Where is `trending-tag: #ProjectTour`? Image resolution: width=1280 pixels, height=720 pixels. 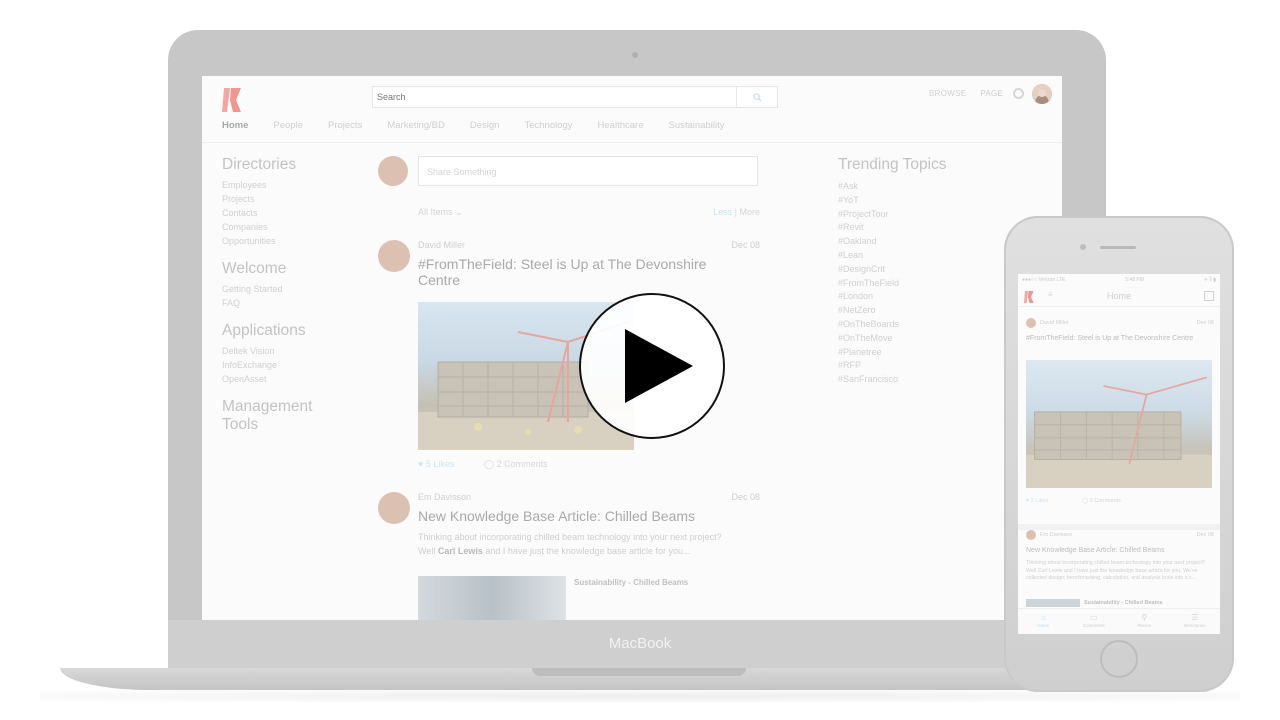
trending-tag: #ProjectTour is located at coordinates (928, 215).